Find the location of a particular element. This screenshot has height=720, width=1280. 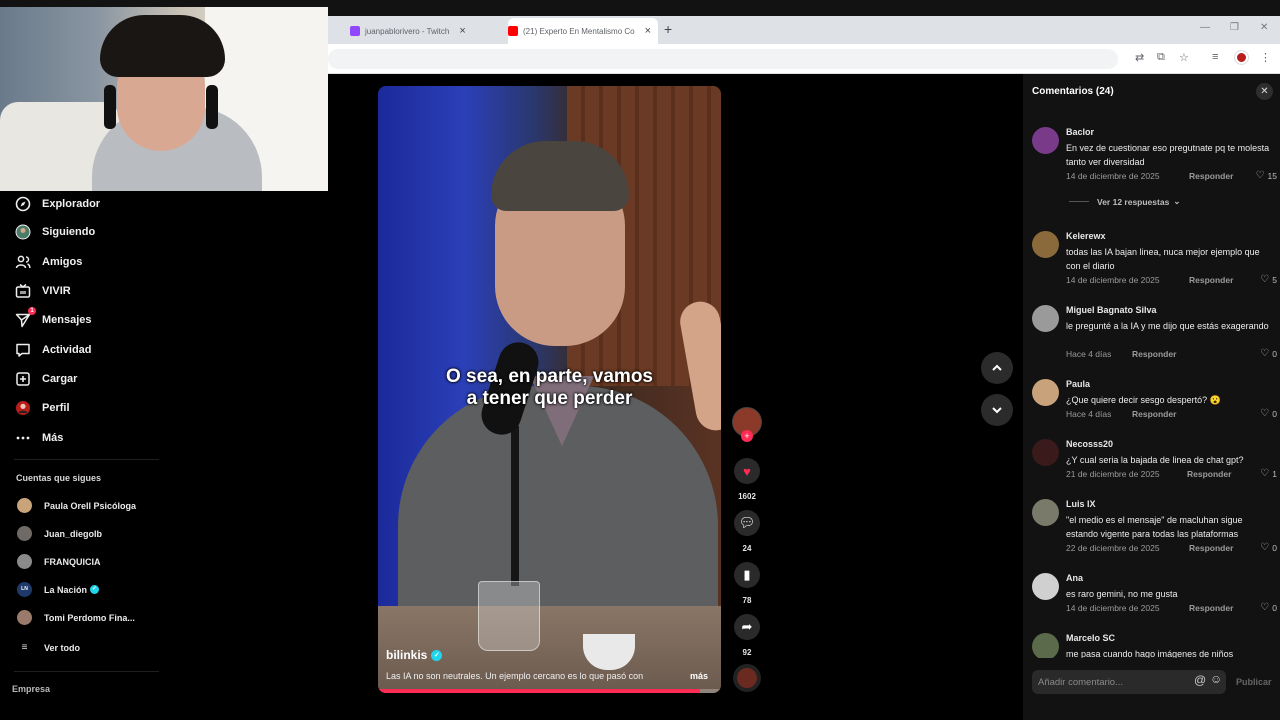

video-author: bilinkis ✓ is located at coordinates (414, 655).